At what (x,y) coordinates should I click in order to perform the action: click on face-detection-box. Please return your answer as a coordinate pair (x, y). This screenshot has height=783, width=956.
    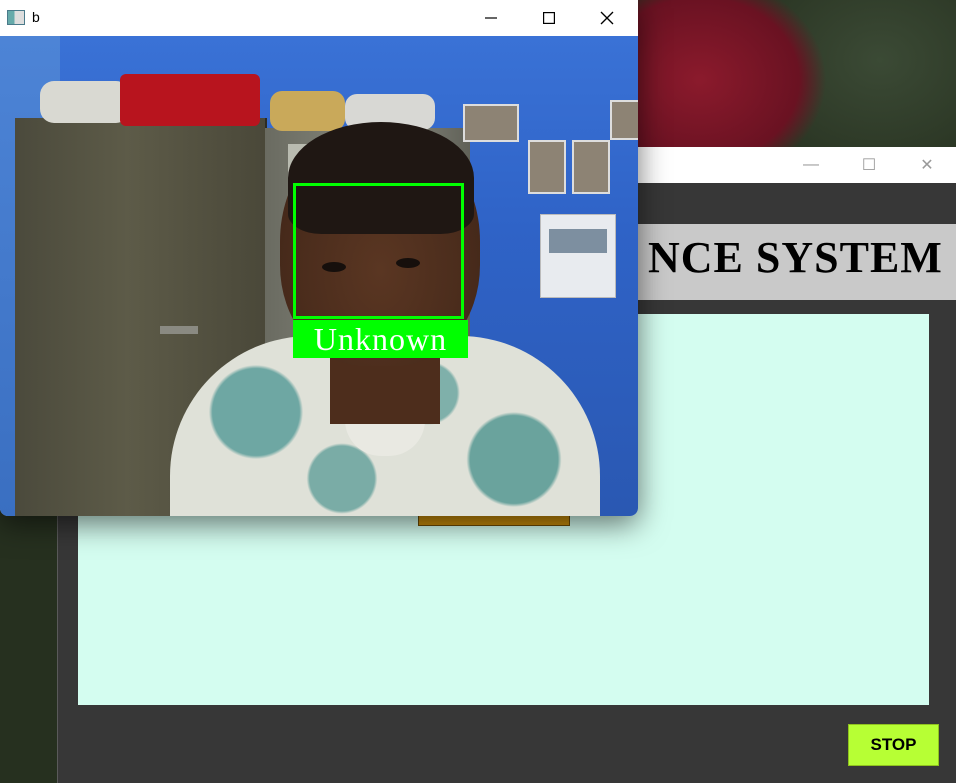
    Looking at the image, I should click on (378, 251).